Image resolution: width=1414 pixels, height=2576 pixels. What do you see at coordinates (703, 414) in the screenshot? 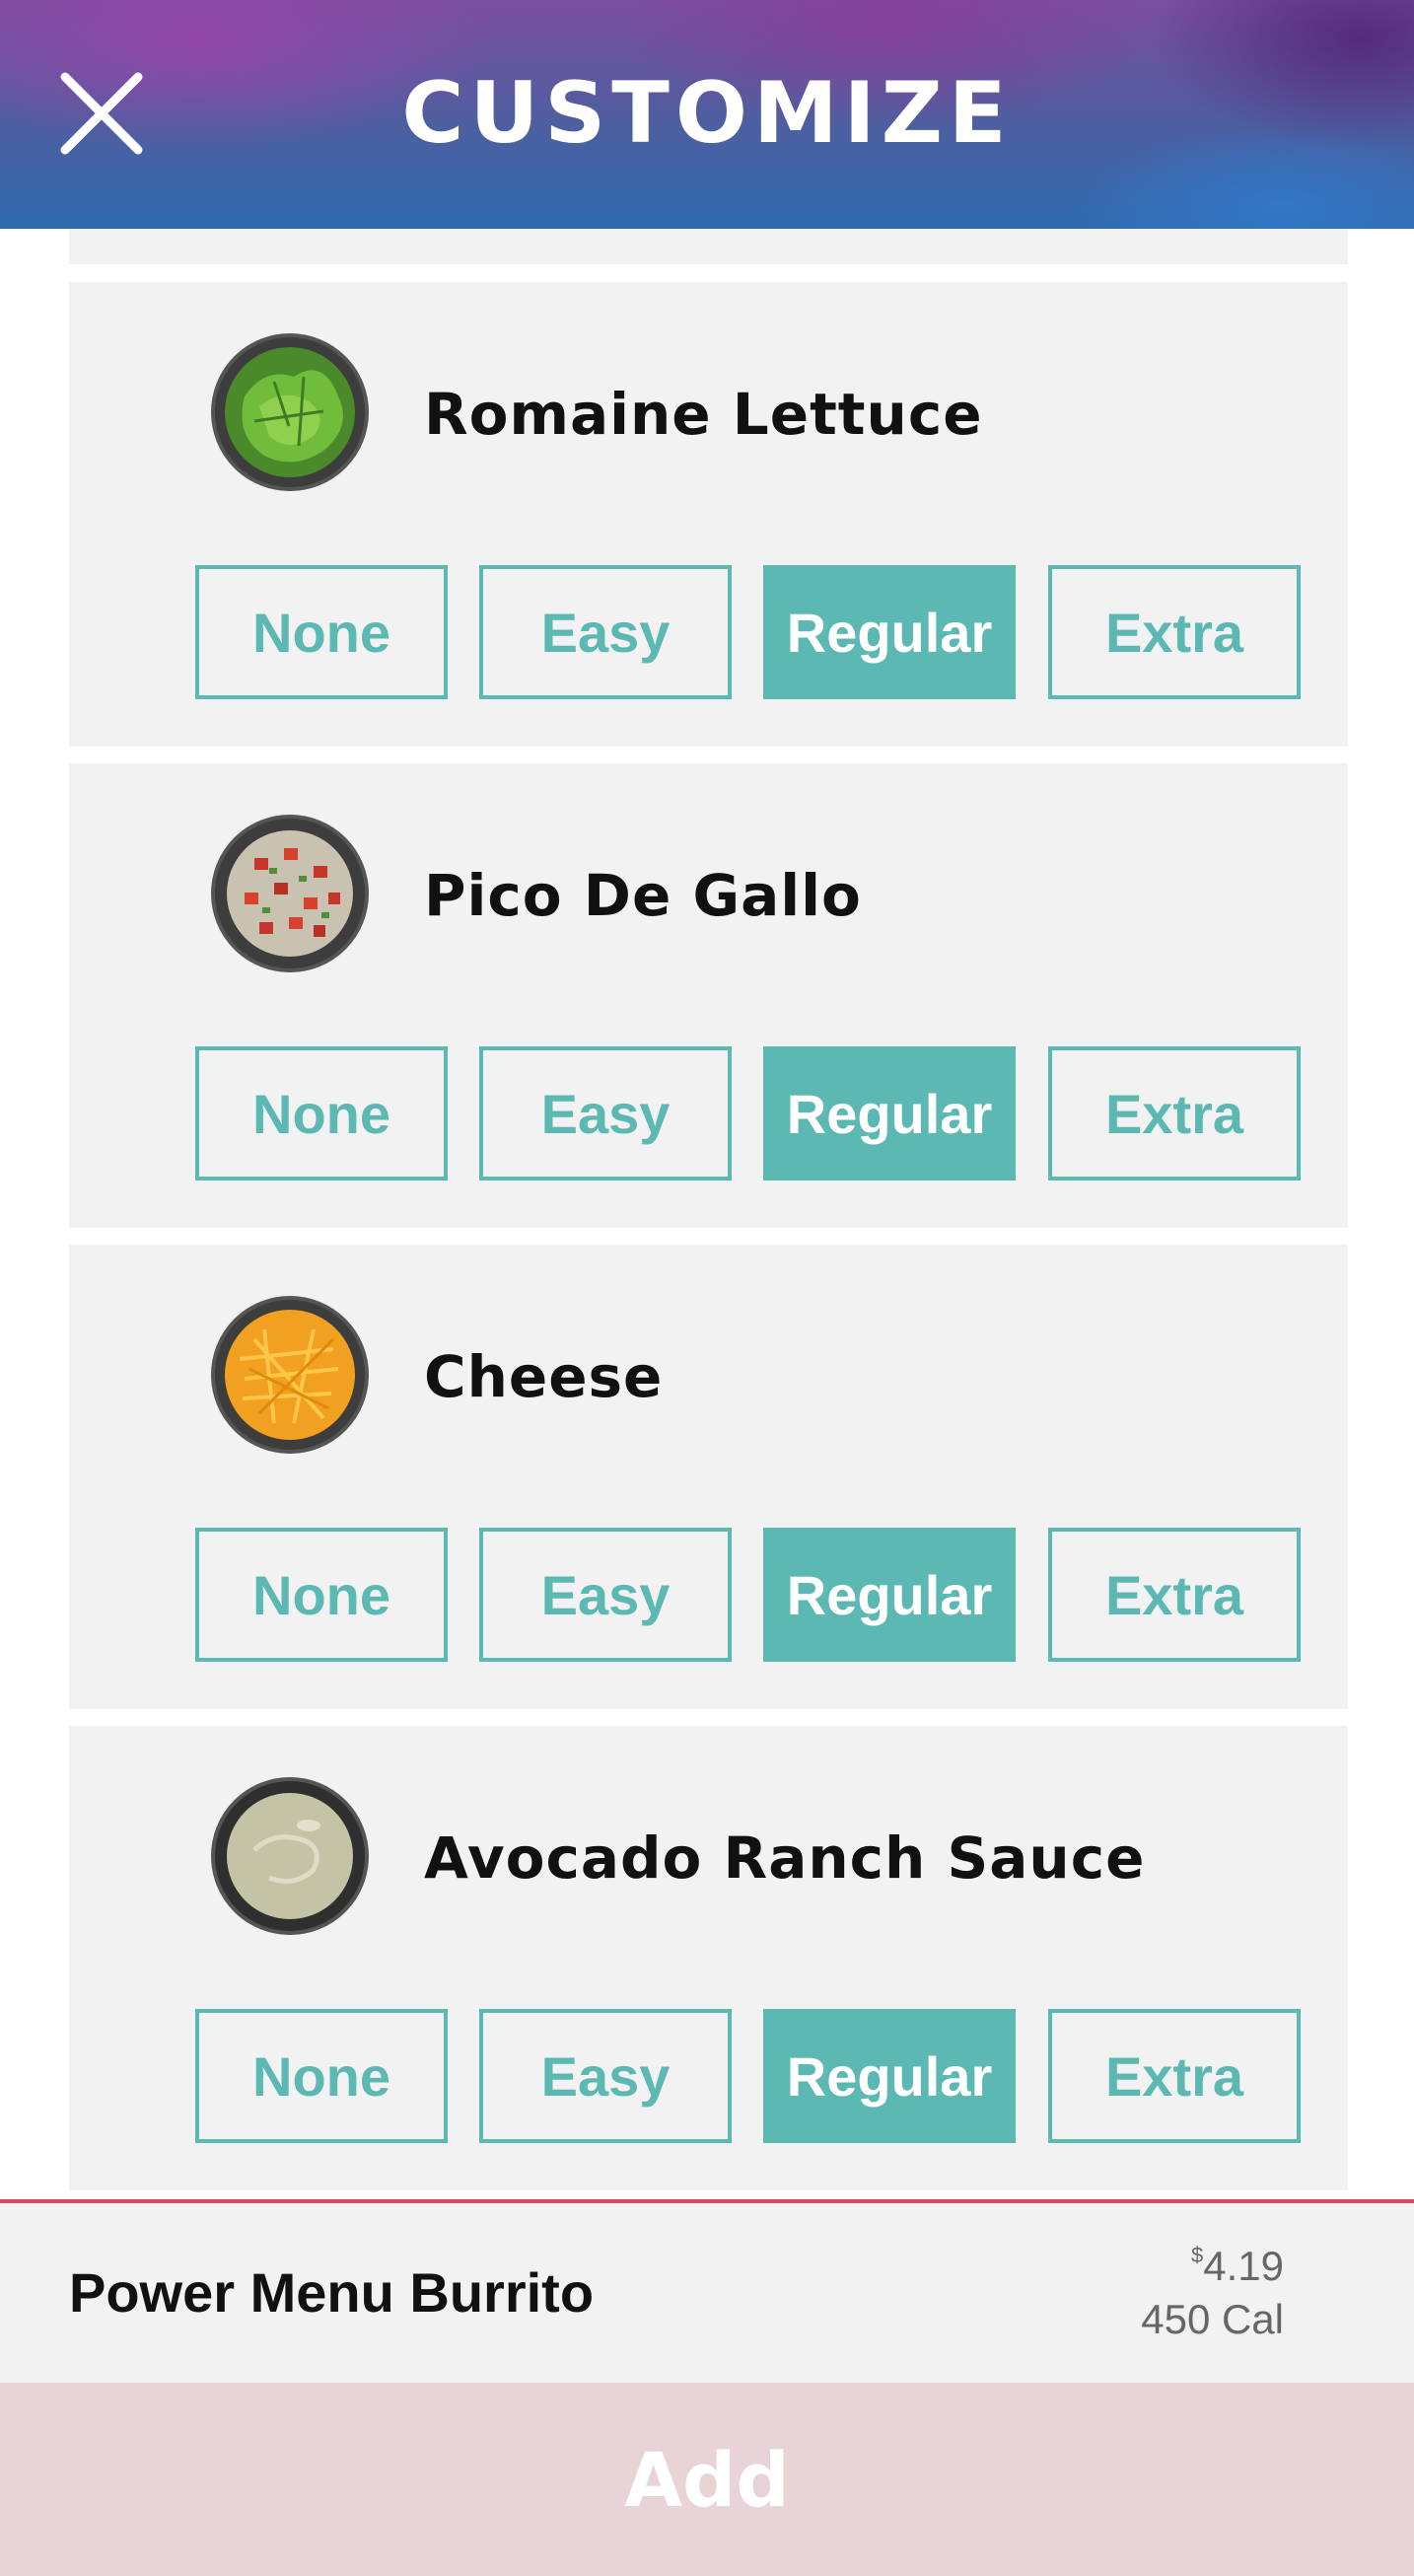
I see `ingredient-name: Romaine Lettuce` at bounding box center [703, 414].